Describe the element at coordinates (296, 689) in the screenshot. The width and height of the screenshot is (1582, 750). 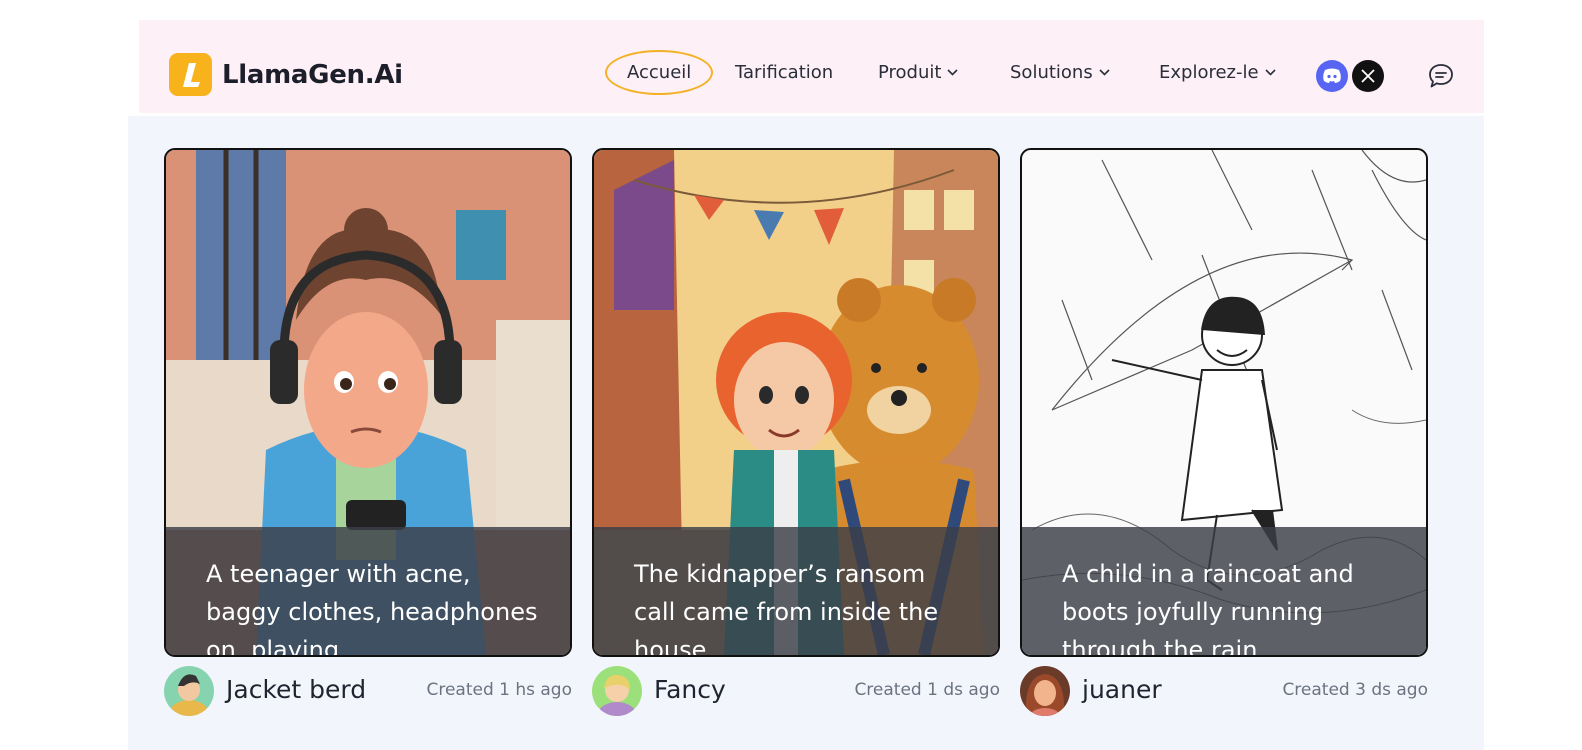
I see `author-name: Jacket berd` at that location.